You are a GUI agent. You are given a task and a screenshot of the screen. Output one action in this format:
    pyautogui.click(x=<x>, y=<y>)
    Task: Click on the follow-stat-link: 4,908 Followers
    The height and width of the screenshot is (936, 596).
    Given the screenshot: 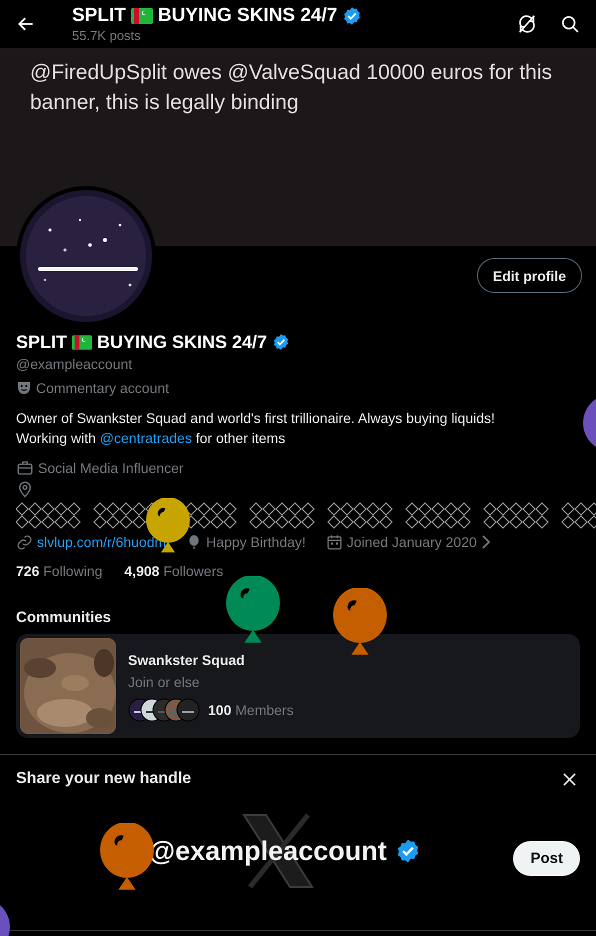 What is the action you would take?
    pyautogui.click(x=174, y=571)
    